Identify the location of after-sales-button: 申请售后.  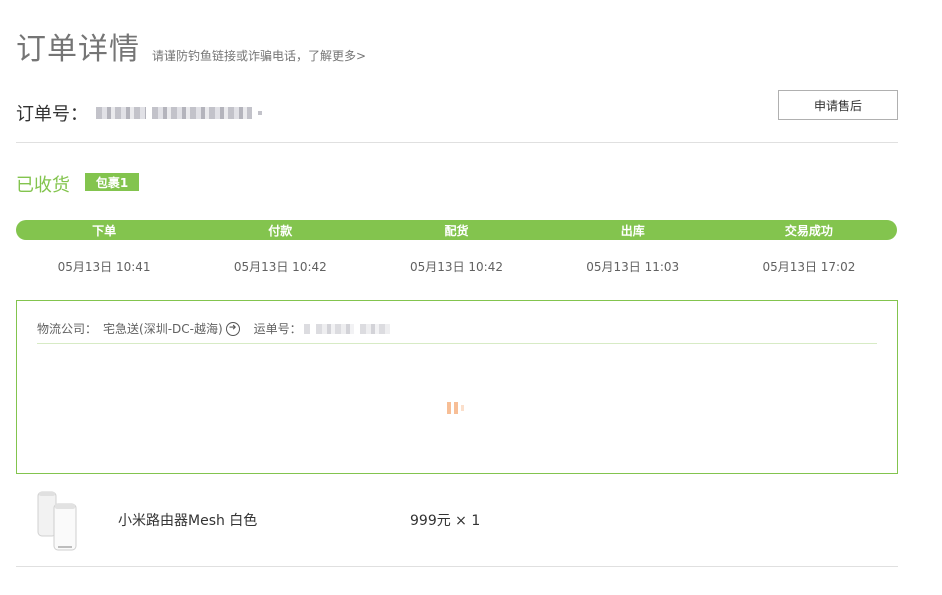
(838, 105).